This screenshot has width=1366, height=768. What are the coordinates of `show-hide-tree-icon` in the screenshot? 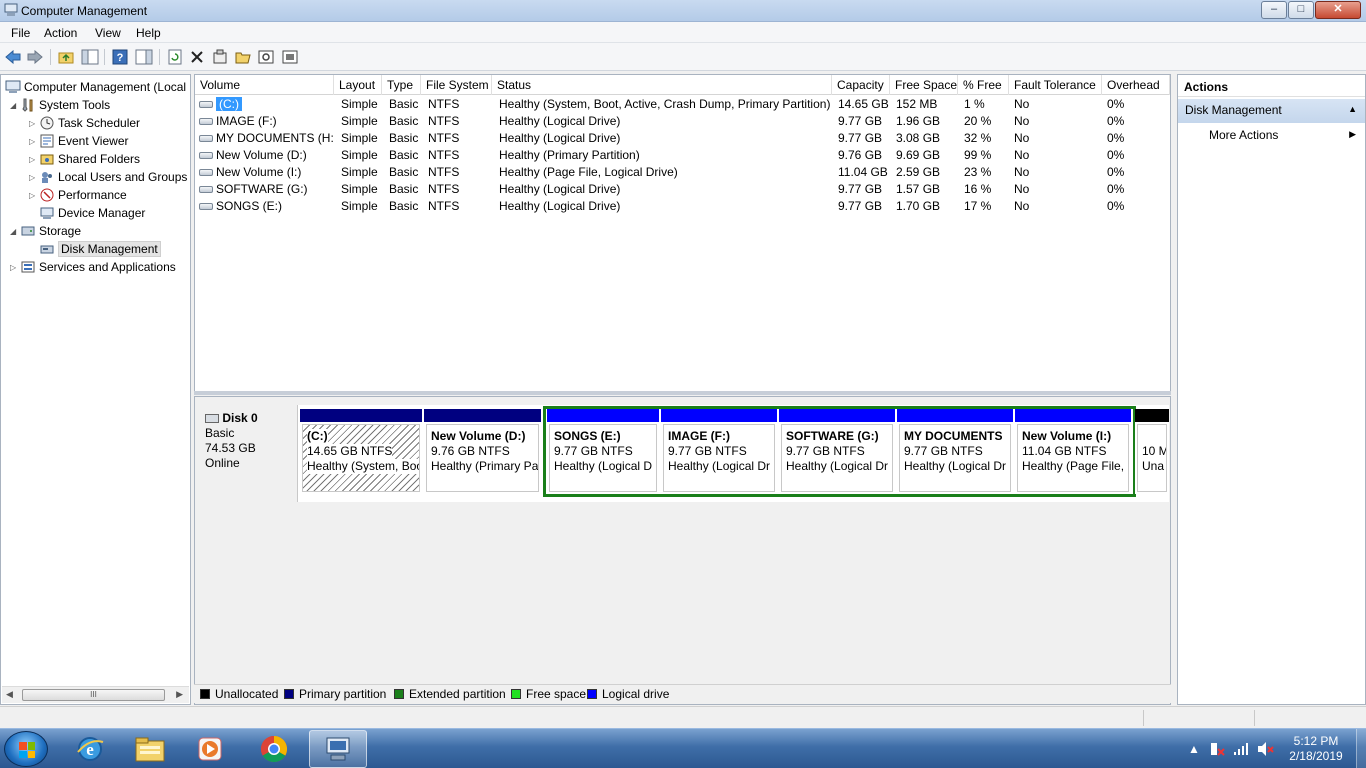 It's located at (90, 57).